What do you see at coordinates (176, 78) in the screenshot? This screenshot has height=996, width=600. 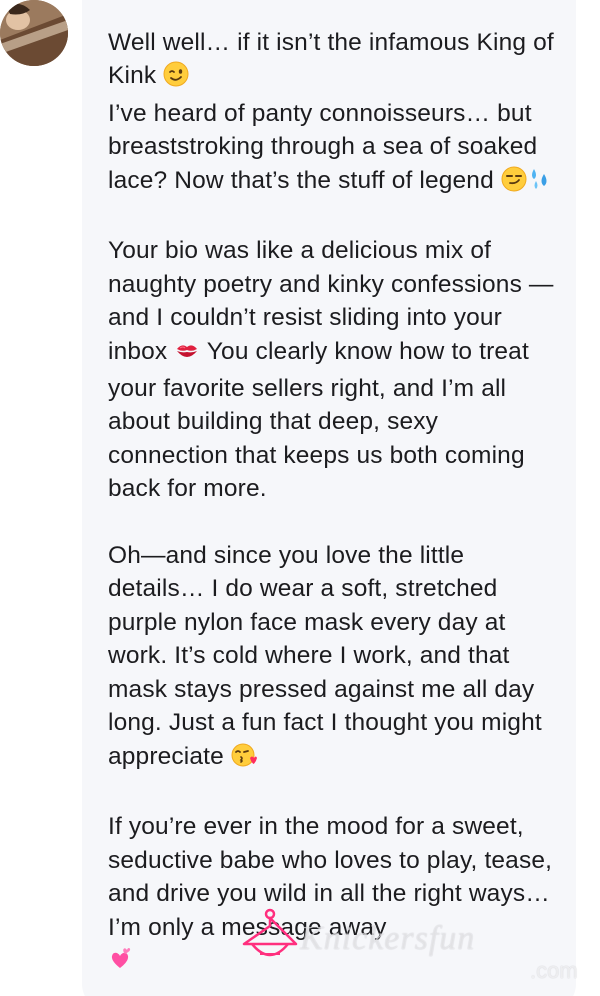 I see `winking-face-icon` at bounding box center [176, 78].